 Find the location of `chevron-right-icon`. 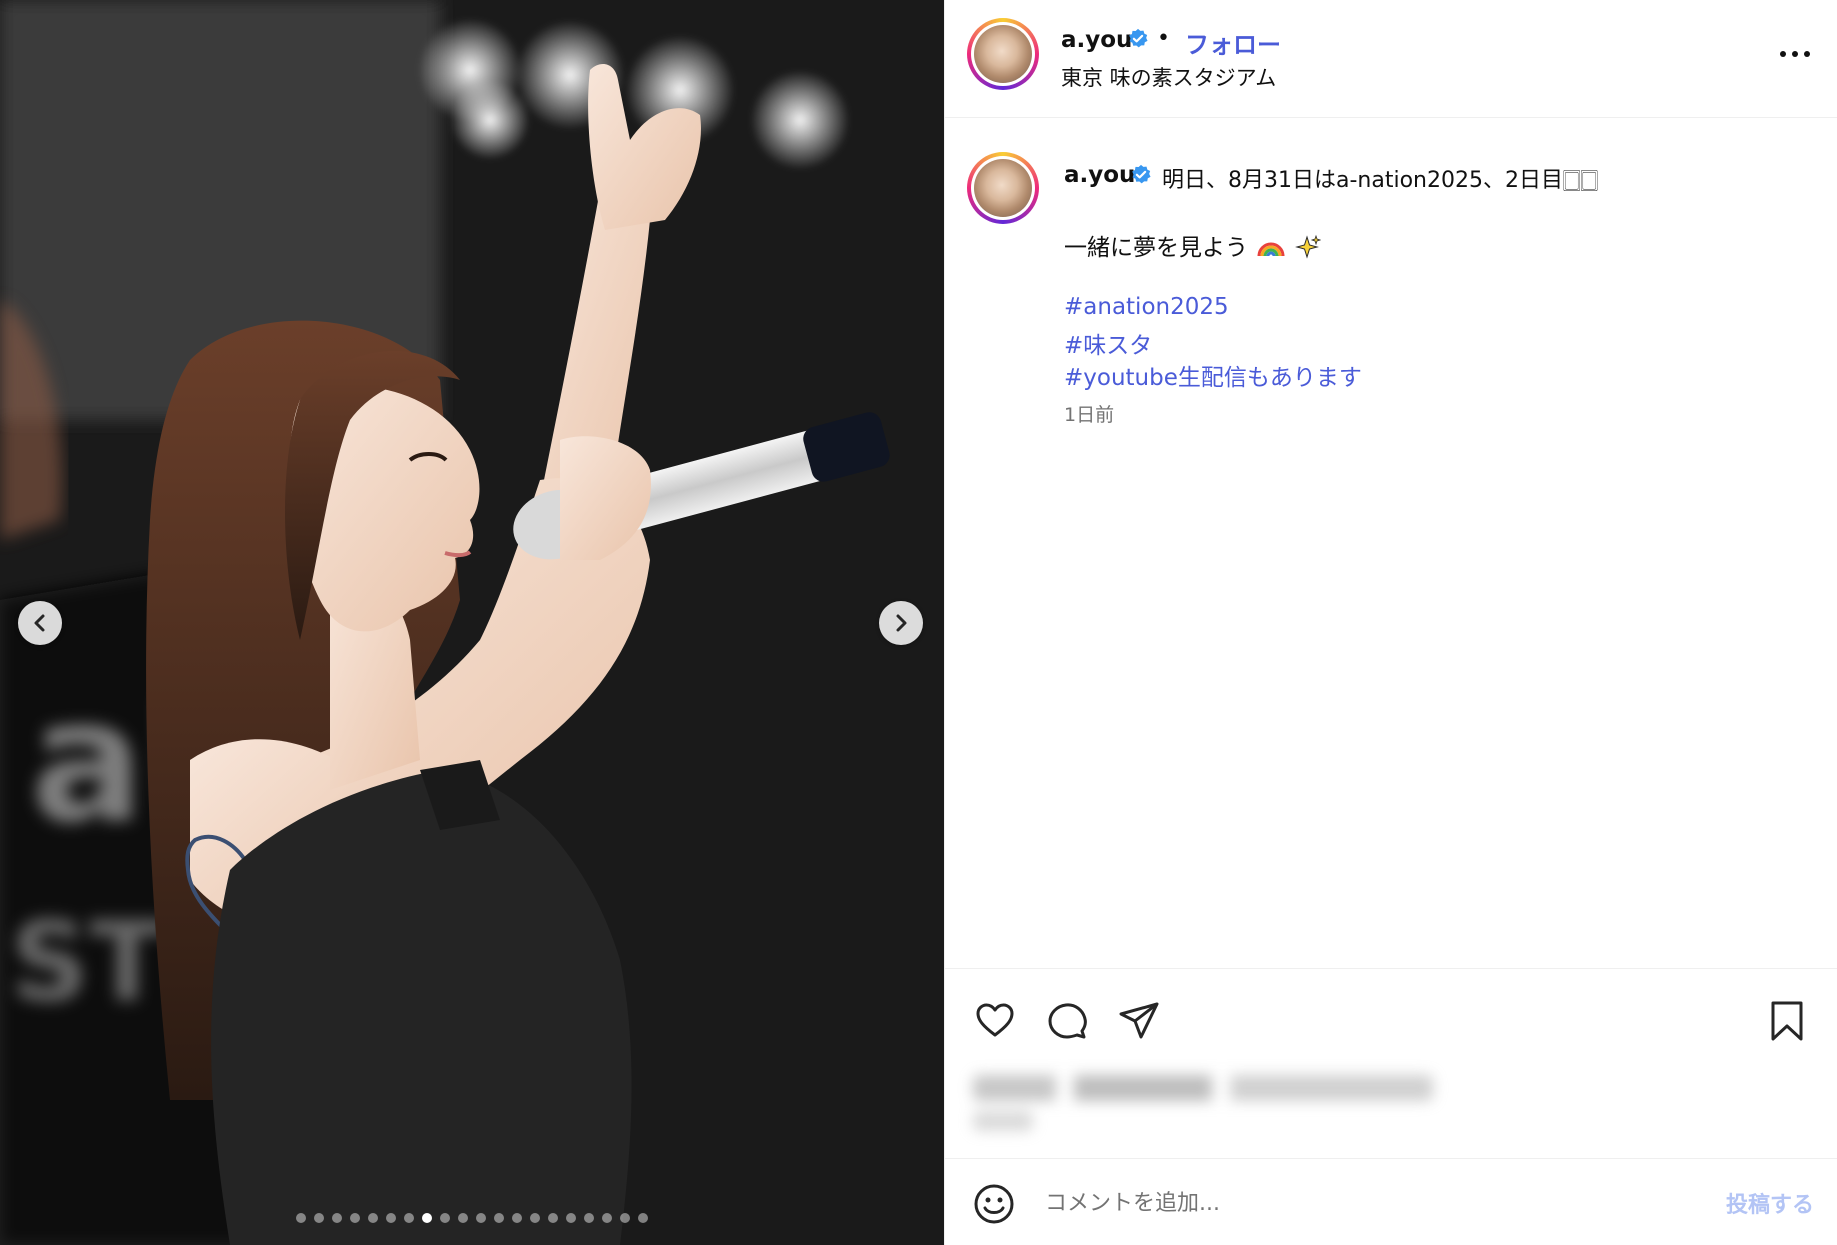

chevron-right-icon is located at coordinates (901, 623).